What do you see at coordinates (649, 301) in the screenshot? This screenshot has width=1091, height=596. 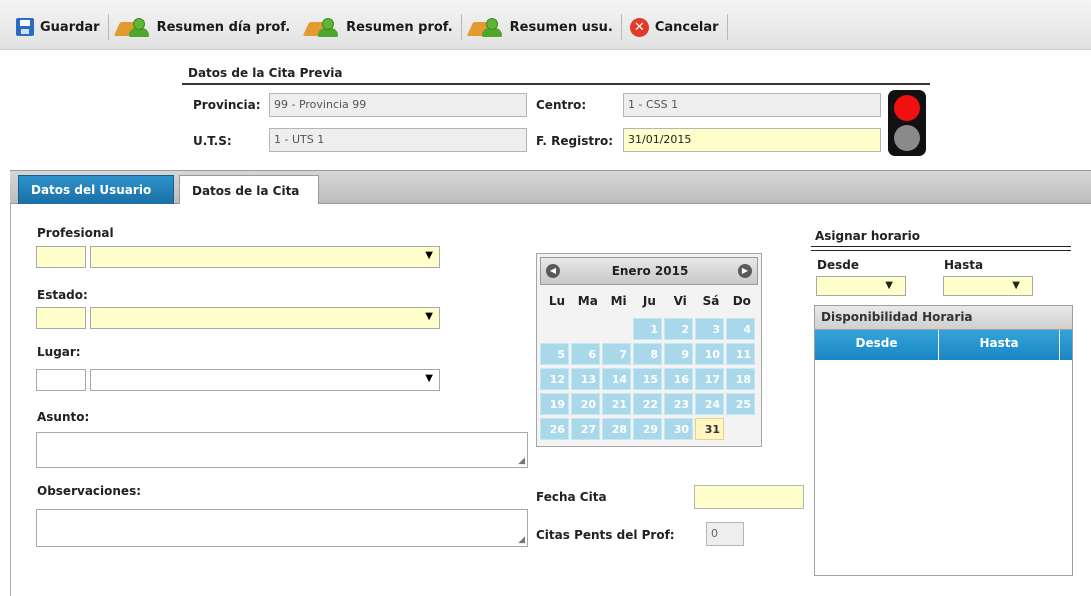 I see `weekday-label: Ju` at bounding box center [649, 301].